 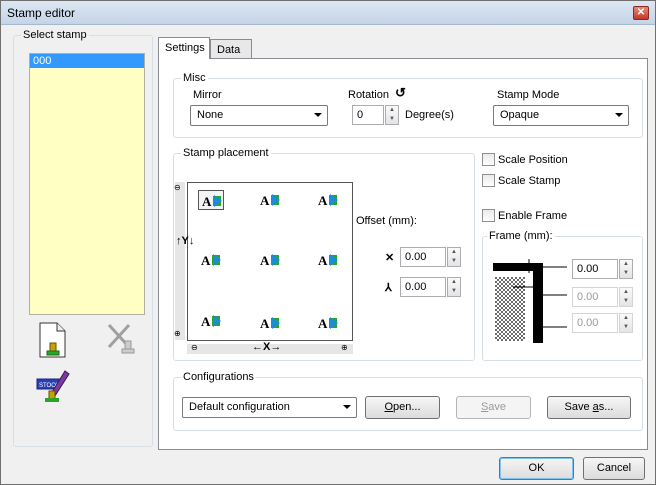 What do you see at coordinates (400, 93) in the screenshot?
I see `rotate-icon: ↺` at bounding box center [400, 93].